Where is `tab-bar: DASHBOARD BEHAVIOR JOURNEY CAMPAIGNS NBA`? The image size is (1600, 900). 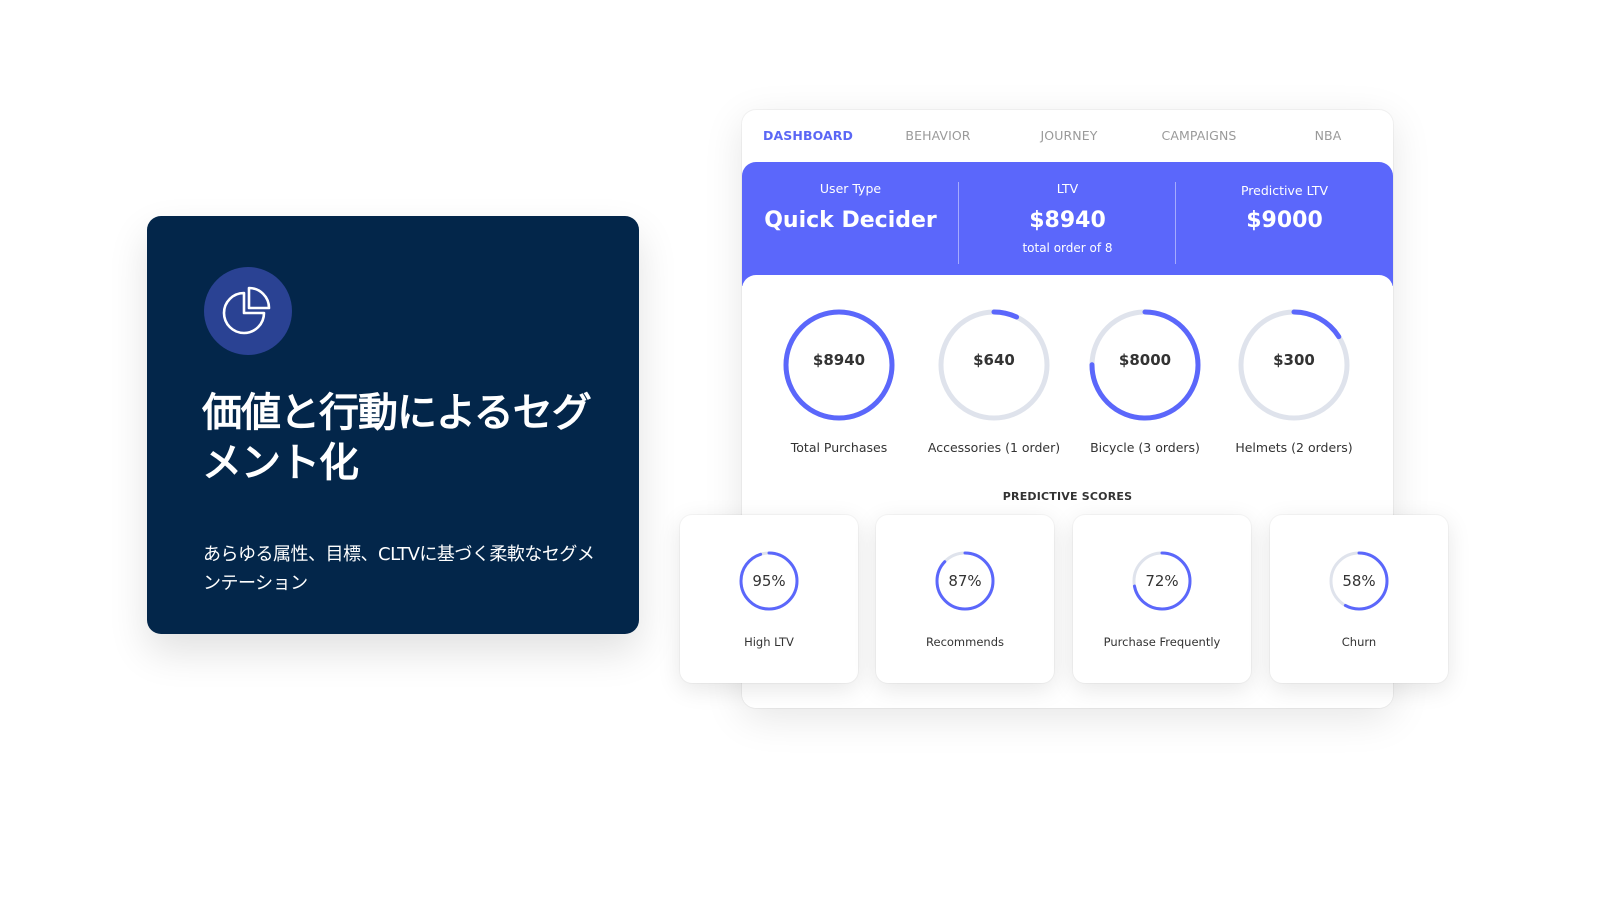
tab-bar: DASHBOARD BEHAVIOR JOURNEY CAMPAIGNS NBA is located at coordinates (1067, 136).